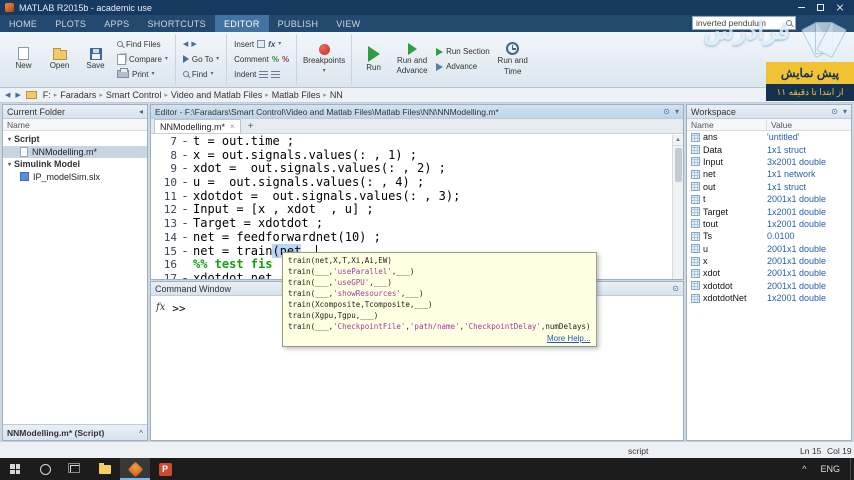 The height and width of the screenshot is (480, 854). Describe the element at coordinates (142, 74) in the screenshot. I see `print-button: Print ▾` at that location.